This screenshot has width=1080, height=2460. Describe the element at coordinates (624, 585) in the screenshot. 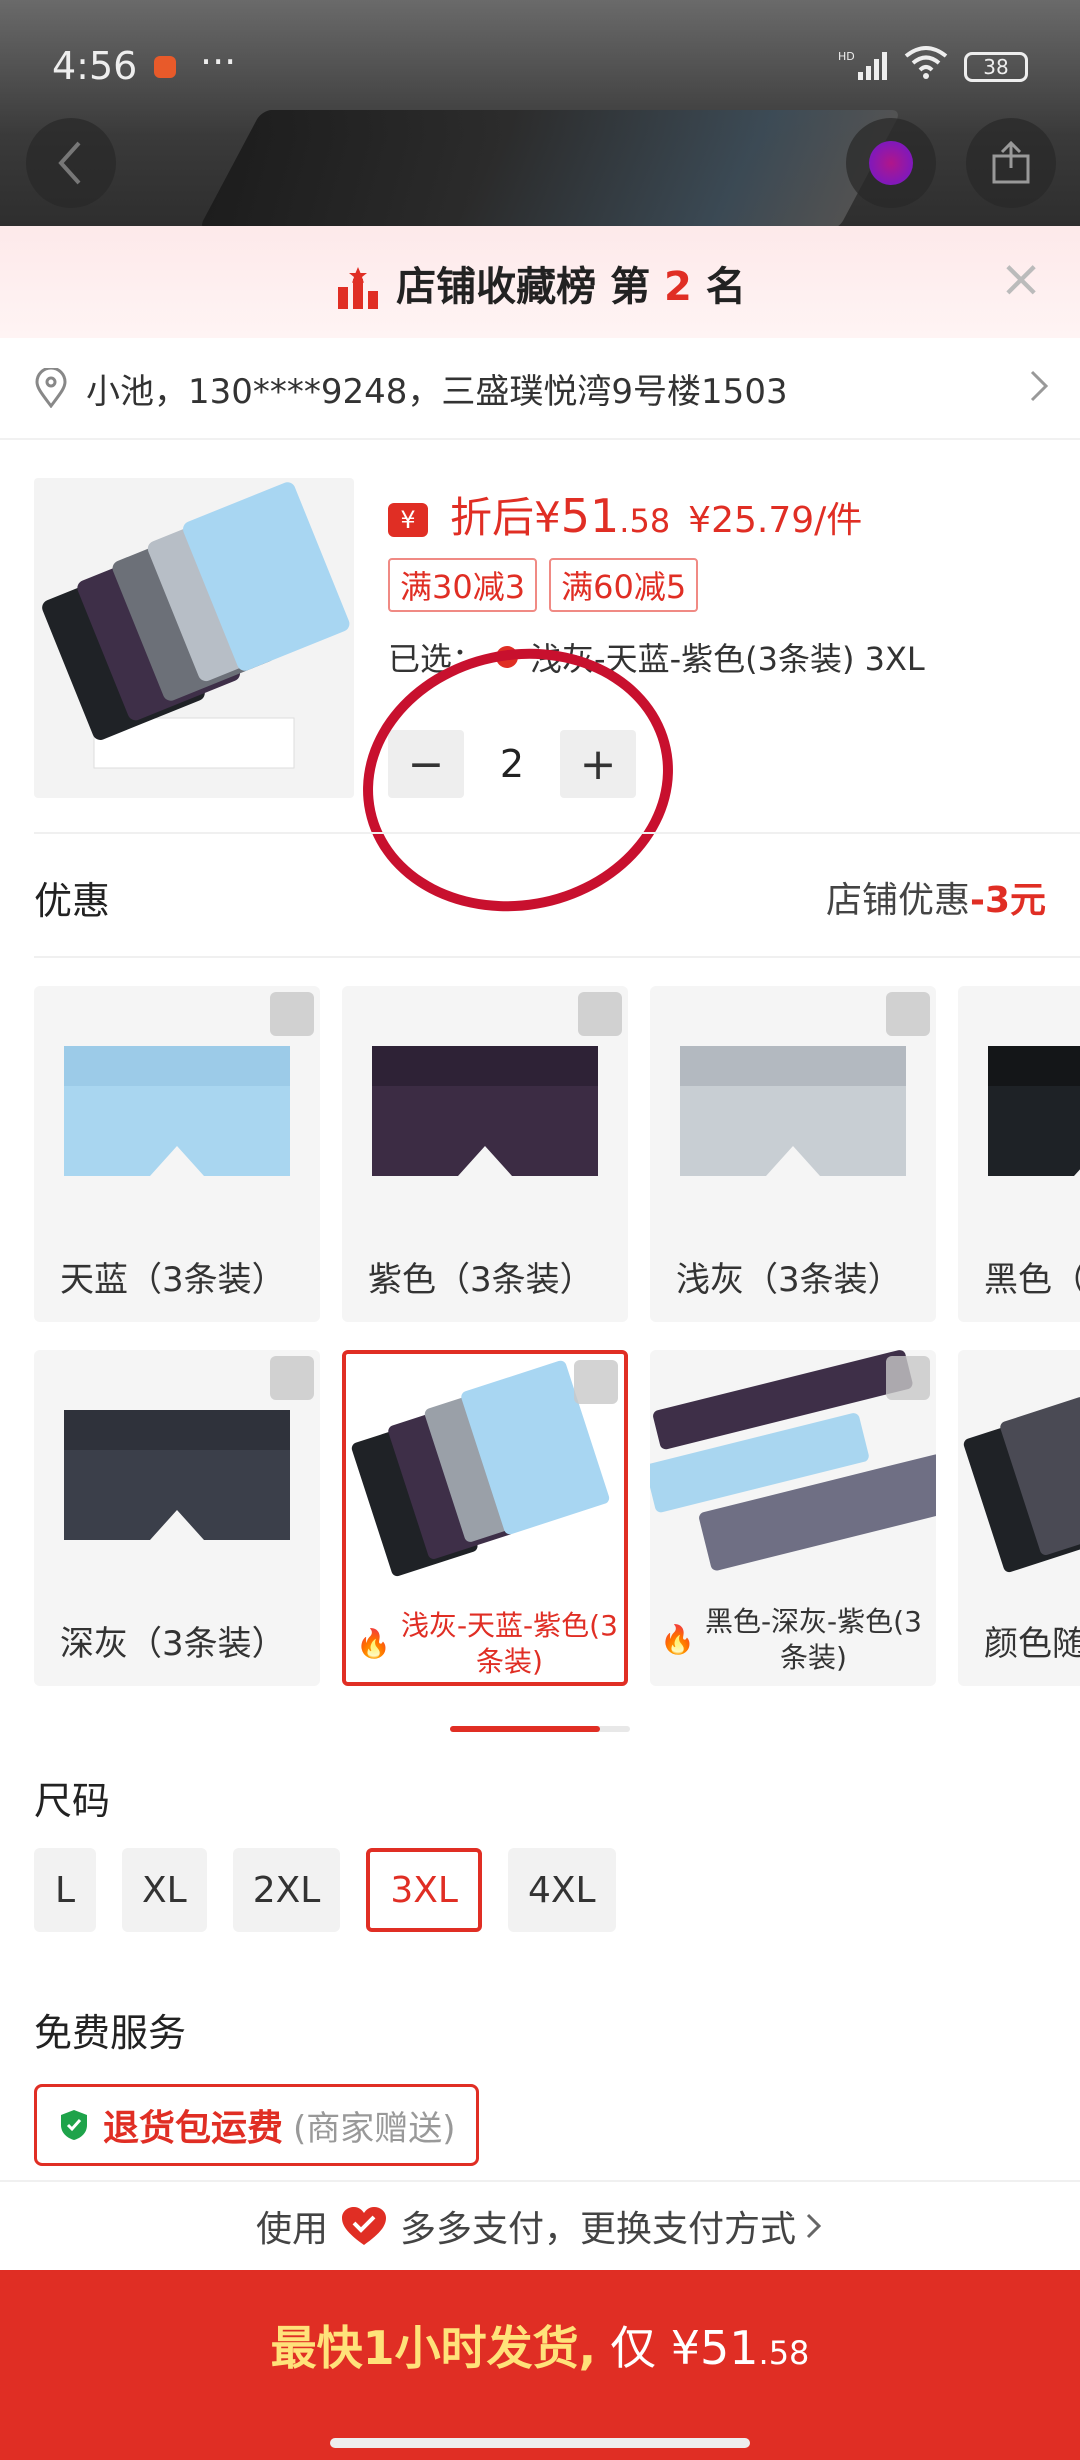

I see `coupon-tag: 满60减5` at that location.